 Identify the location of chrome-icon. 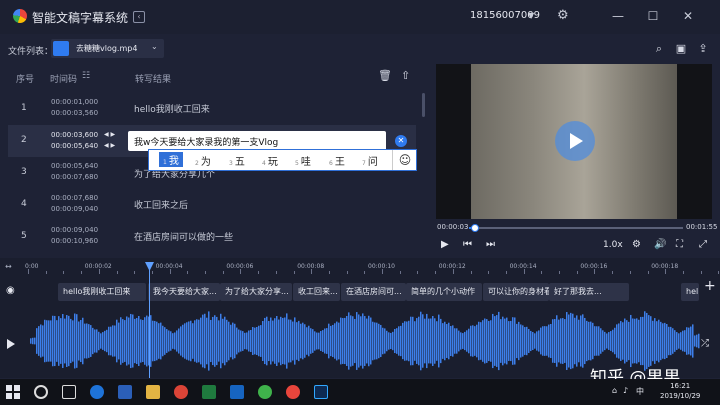
(181, 392).